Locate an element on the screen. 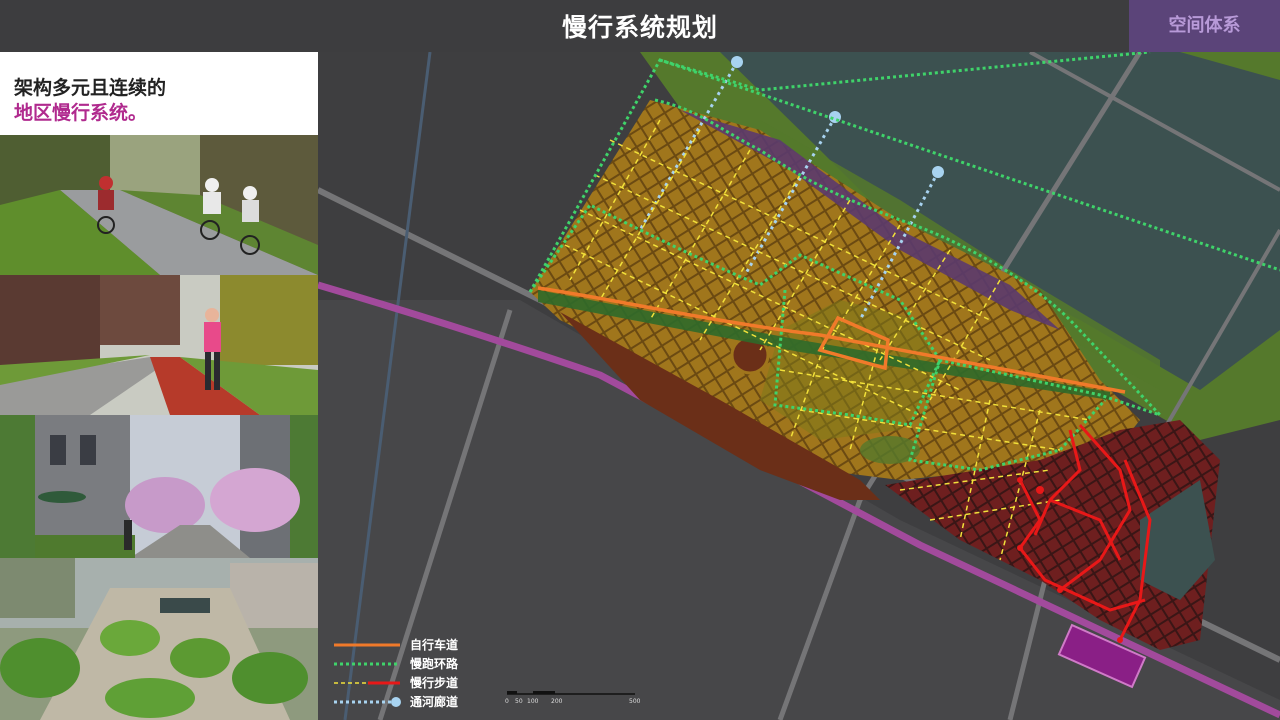  scale-tick: 200 is located at coordinates (557, 701).